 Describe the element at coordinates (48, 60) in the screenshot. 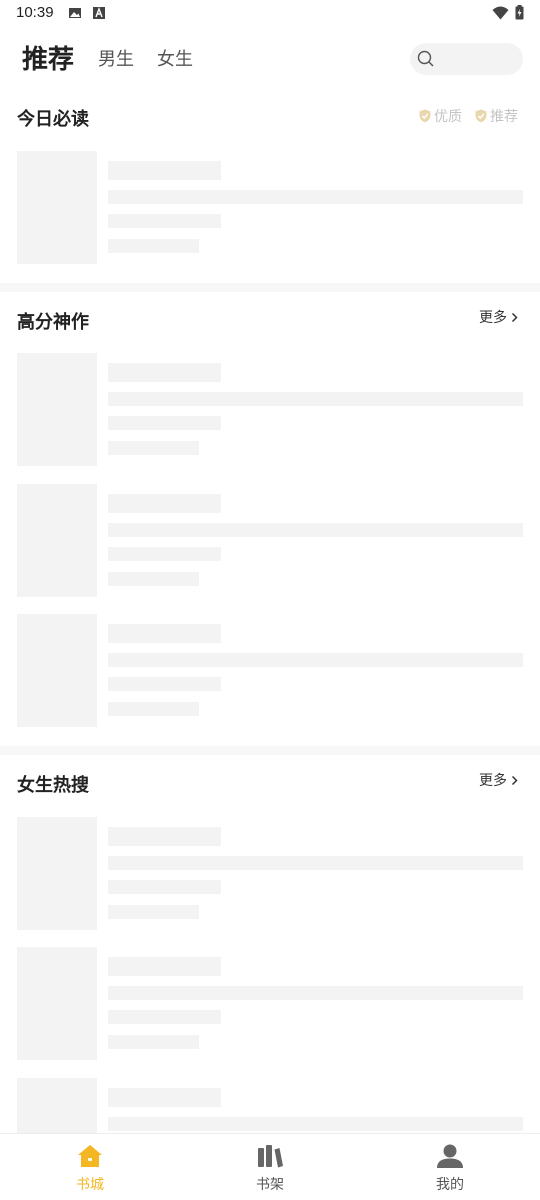

I see `tab-recommend: 推荐` at that location.